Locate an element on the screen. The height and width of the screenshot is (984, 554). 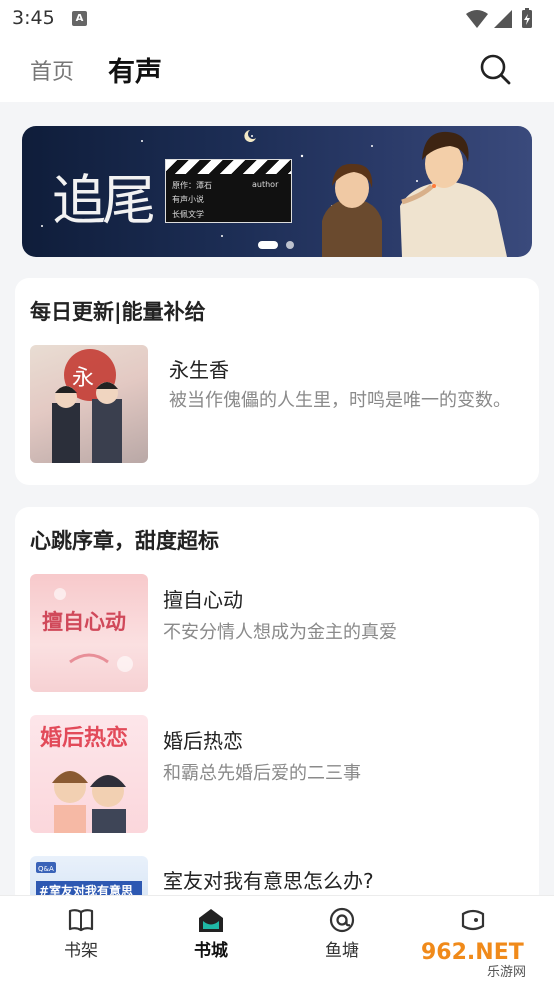
book-description: 和霸总先婚后爱的二三事 is located at coordinates (262, 773).